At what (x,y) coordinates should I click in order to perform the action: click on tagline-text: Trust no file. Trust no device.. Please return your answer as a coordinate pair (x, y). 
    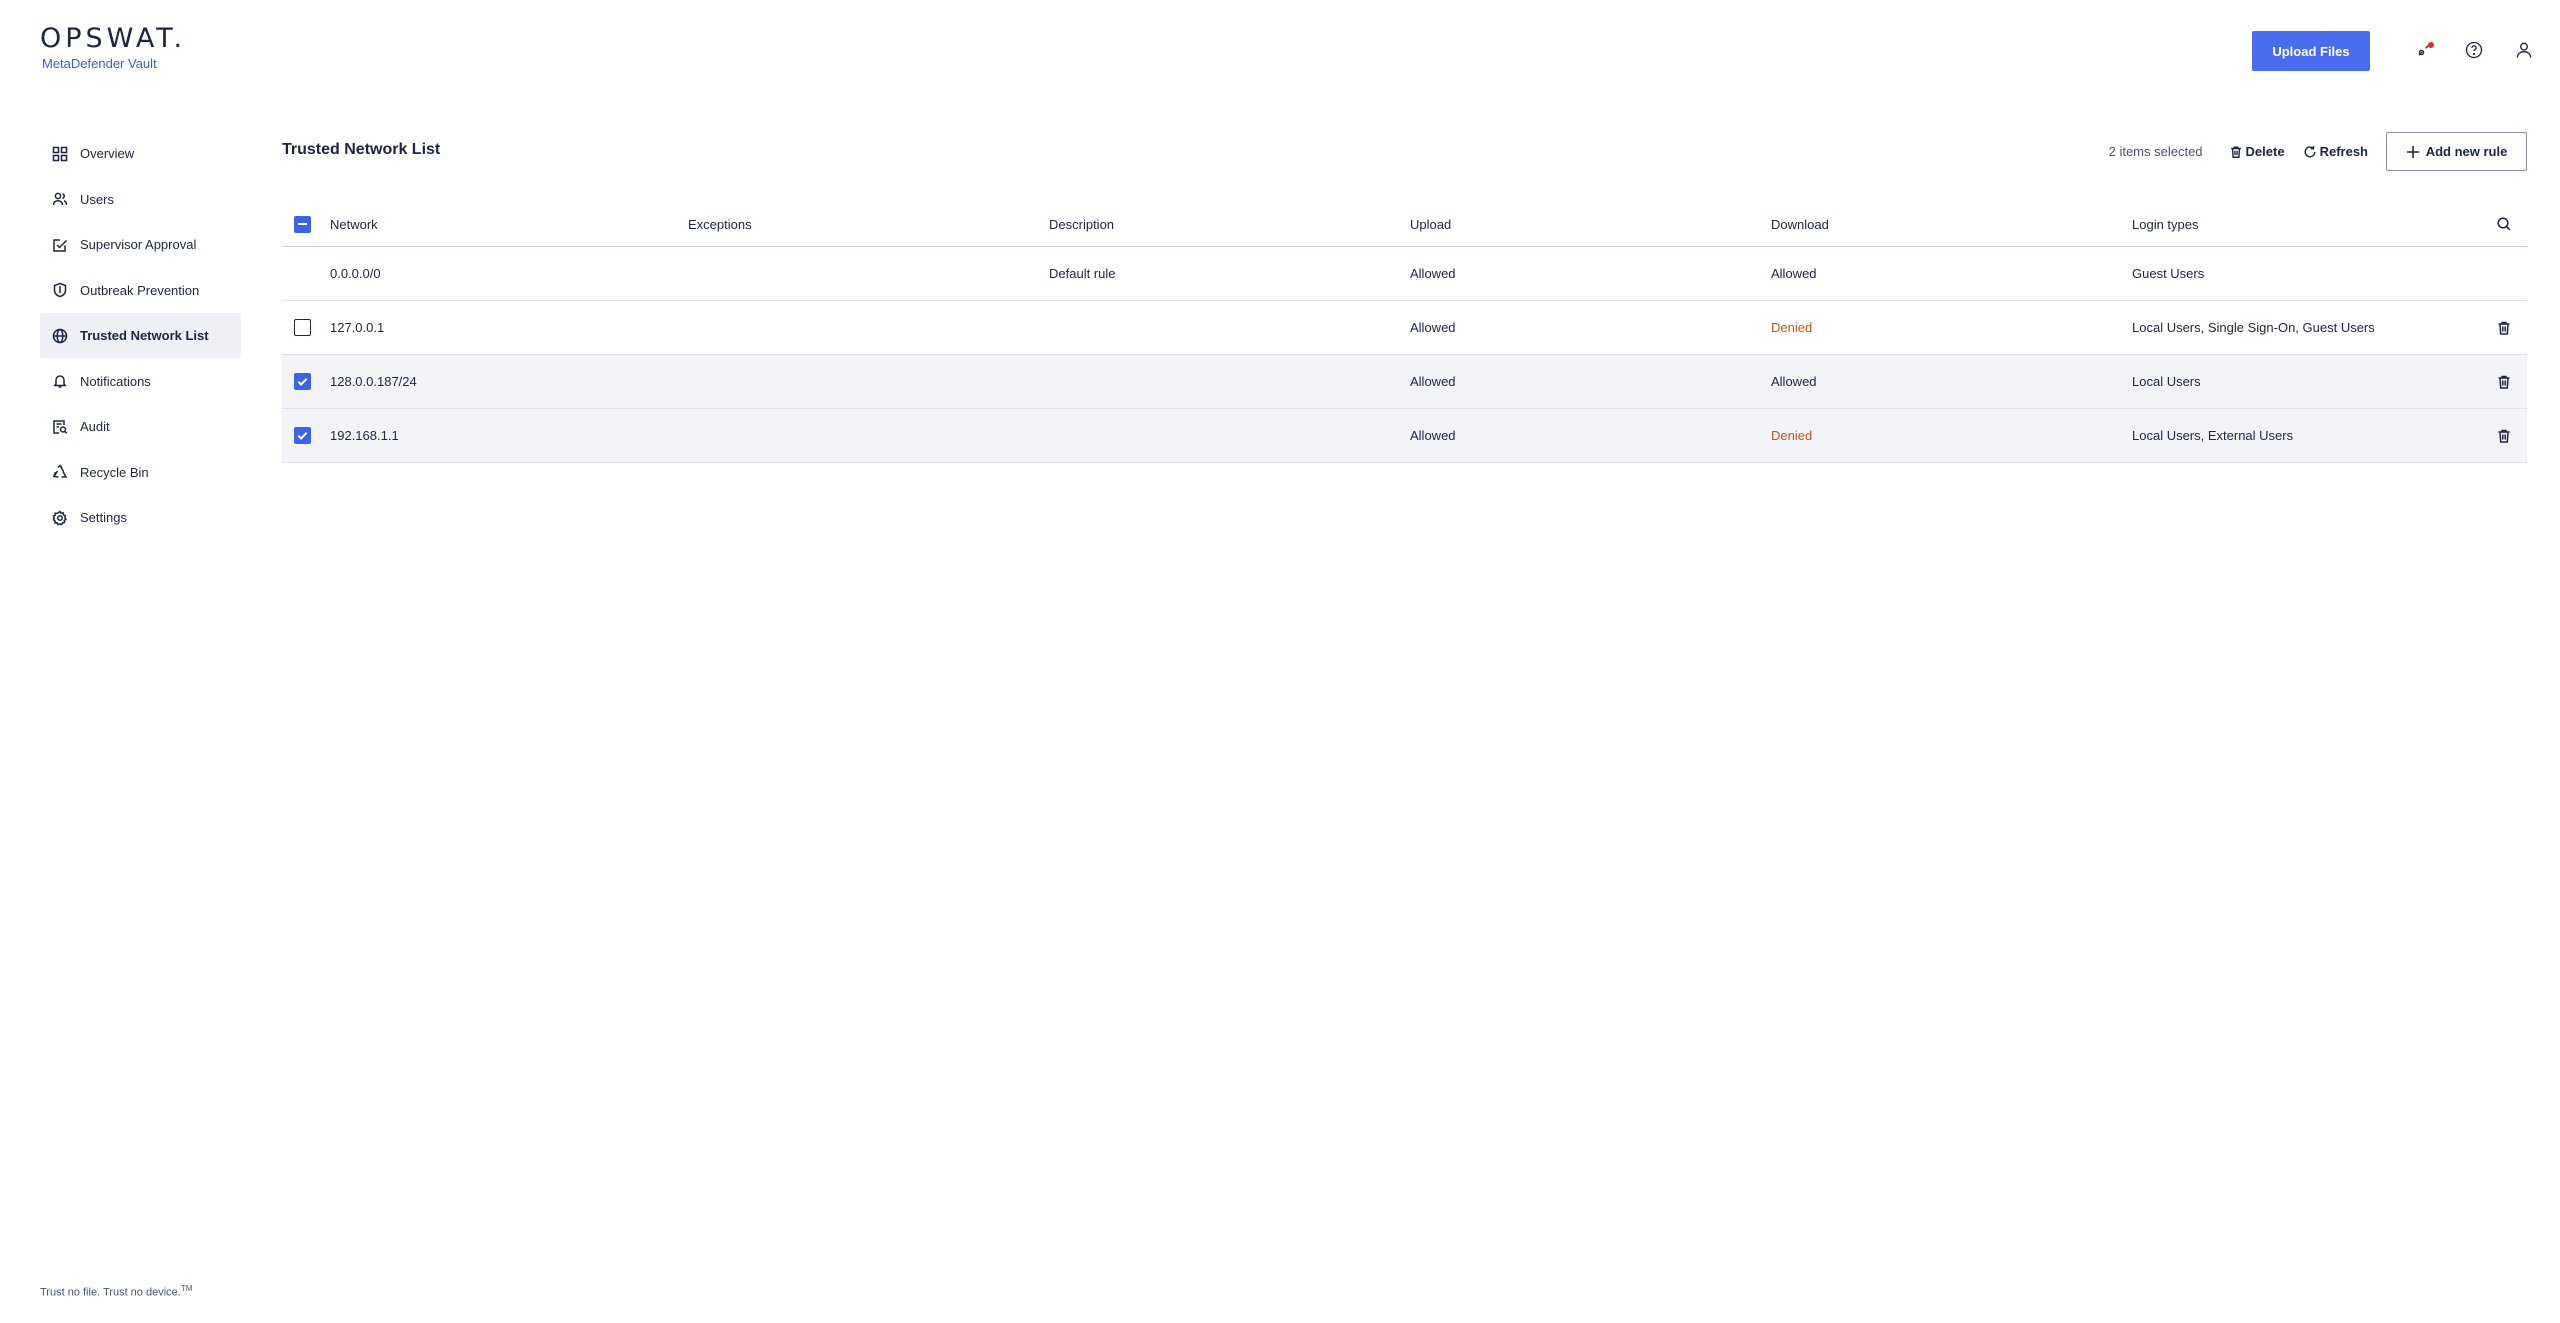
    Looking at the image, I should click on (110, 1292).